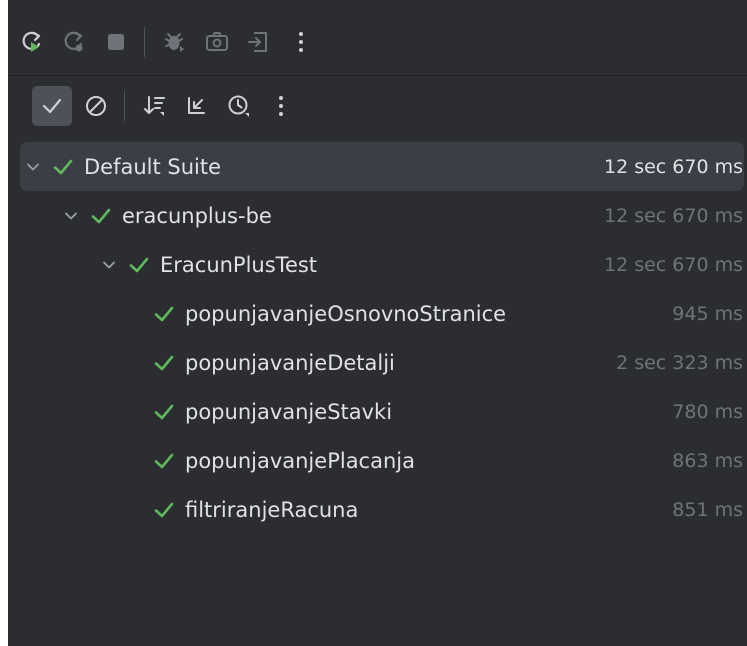 The width and height of the screenshot is (747, 646). Describe the element at coordinates (272, 509) in the screenshot. I see `tree-row-label: filtriranjeRacuna` at that location.